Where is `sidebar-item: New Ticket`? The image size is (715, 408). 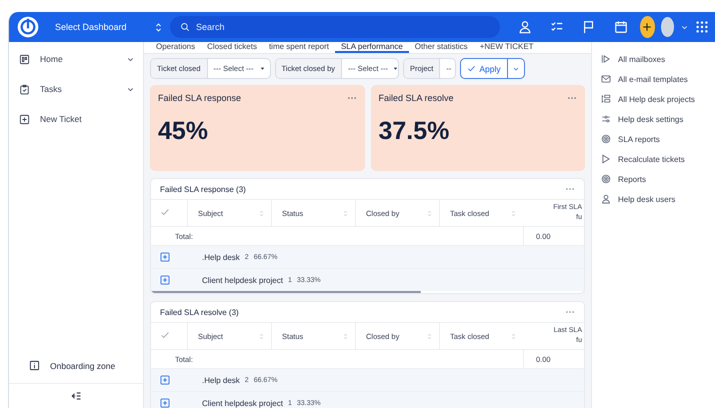
sidebar-item: New Ticket is located at coordinates (76, 119).